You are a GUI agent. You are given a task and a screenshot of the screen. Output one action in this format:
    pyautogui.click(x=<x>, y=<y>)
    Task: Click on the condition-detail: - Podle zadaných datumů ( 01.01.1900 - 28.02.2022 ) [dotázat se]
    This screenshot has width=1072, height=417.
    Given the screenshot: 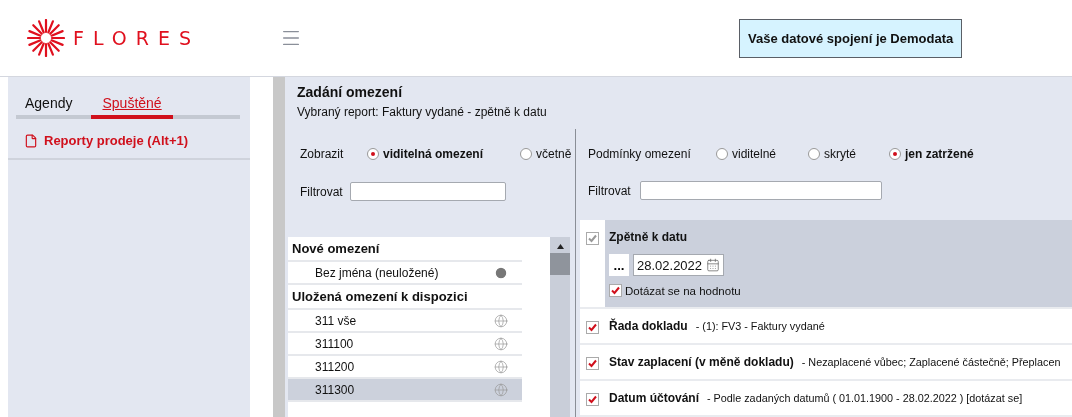 What is the action you would take?
    pyautogui.click(x=865, y=398)
    